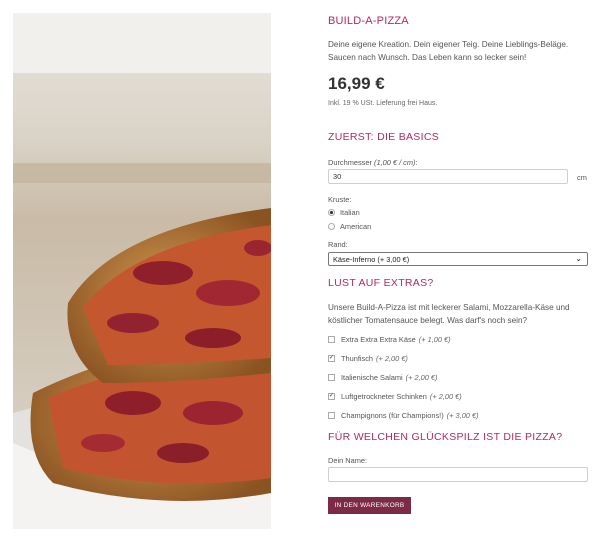 The height and width of the screenshot is (542, 600). Describe the element at coordinates (582, 177) in the screenshot. I see `diameter-unit: cm` at that location.